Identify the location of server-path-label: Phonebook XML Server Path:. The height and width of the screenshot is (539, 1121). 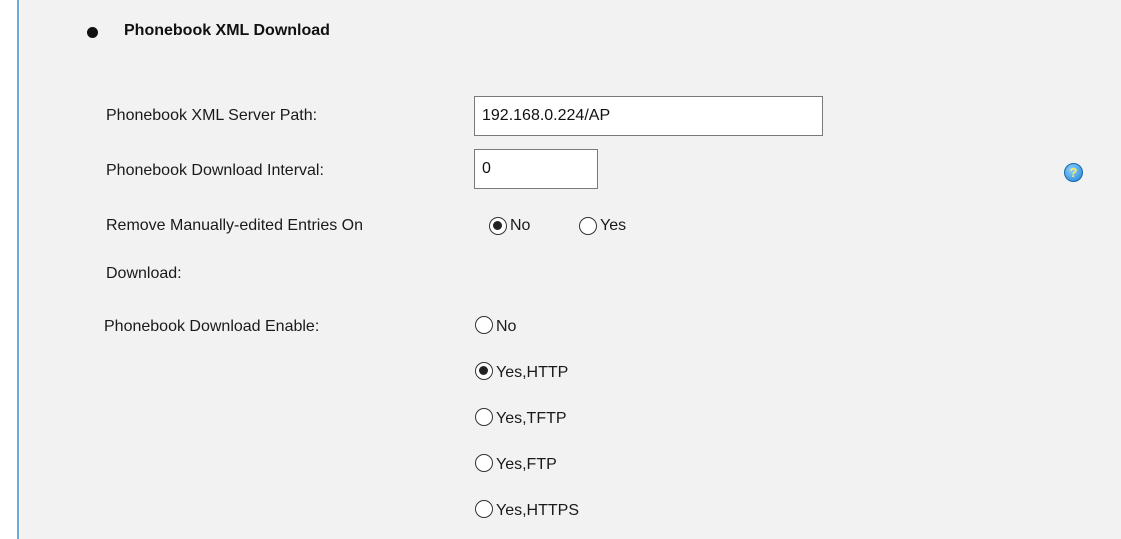
(212, 115).